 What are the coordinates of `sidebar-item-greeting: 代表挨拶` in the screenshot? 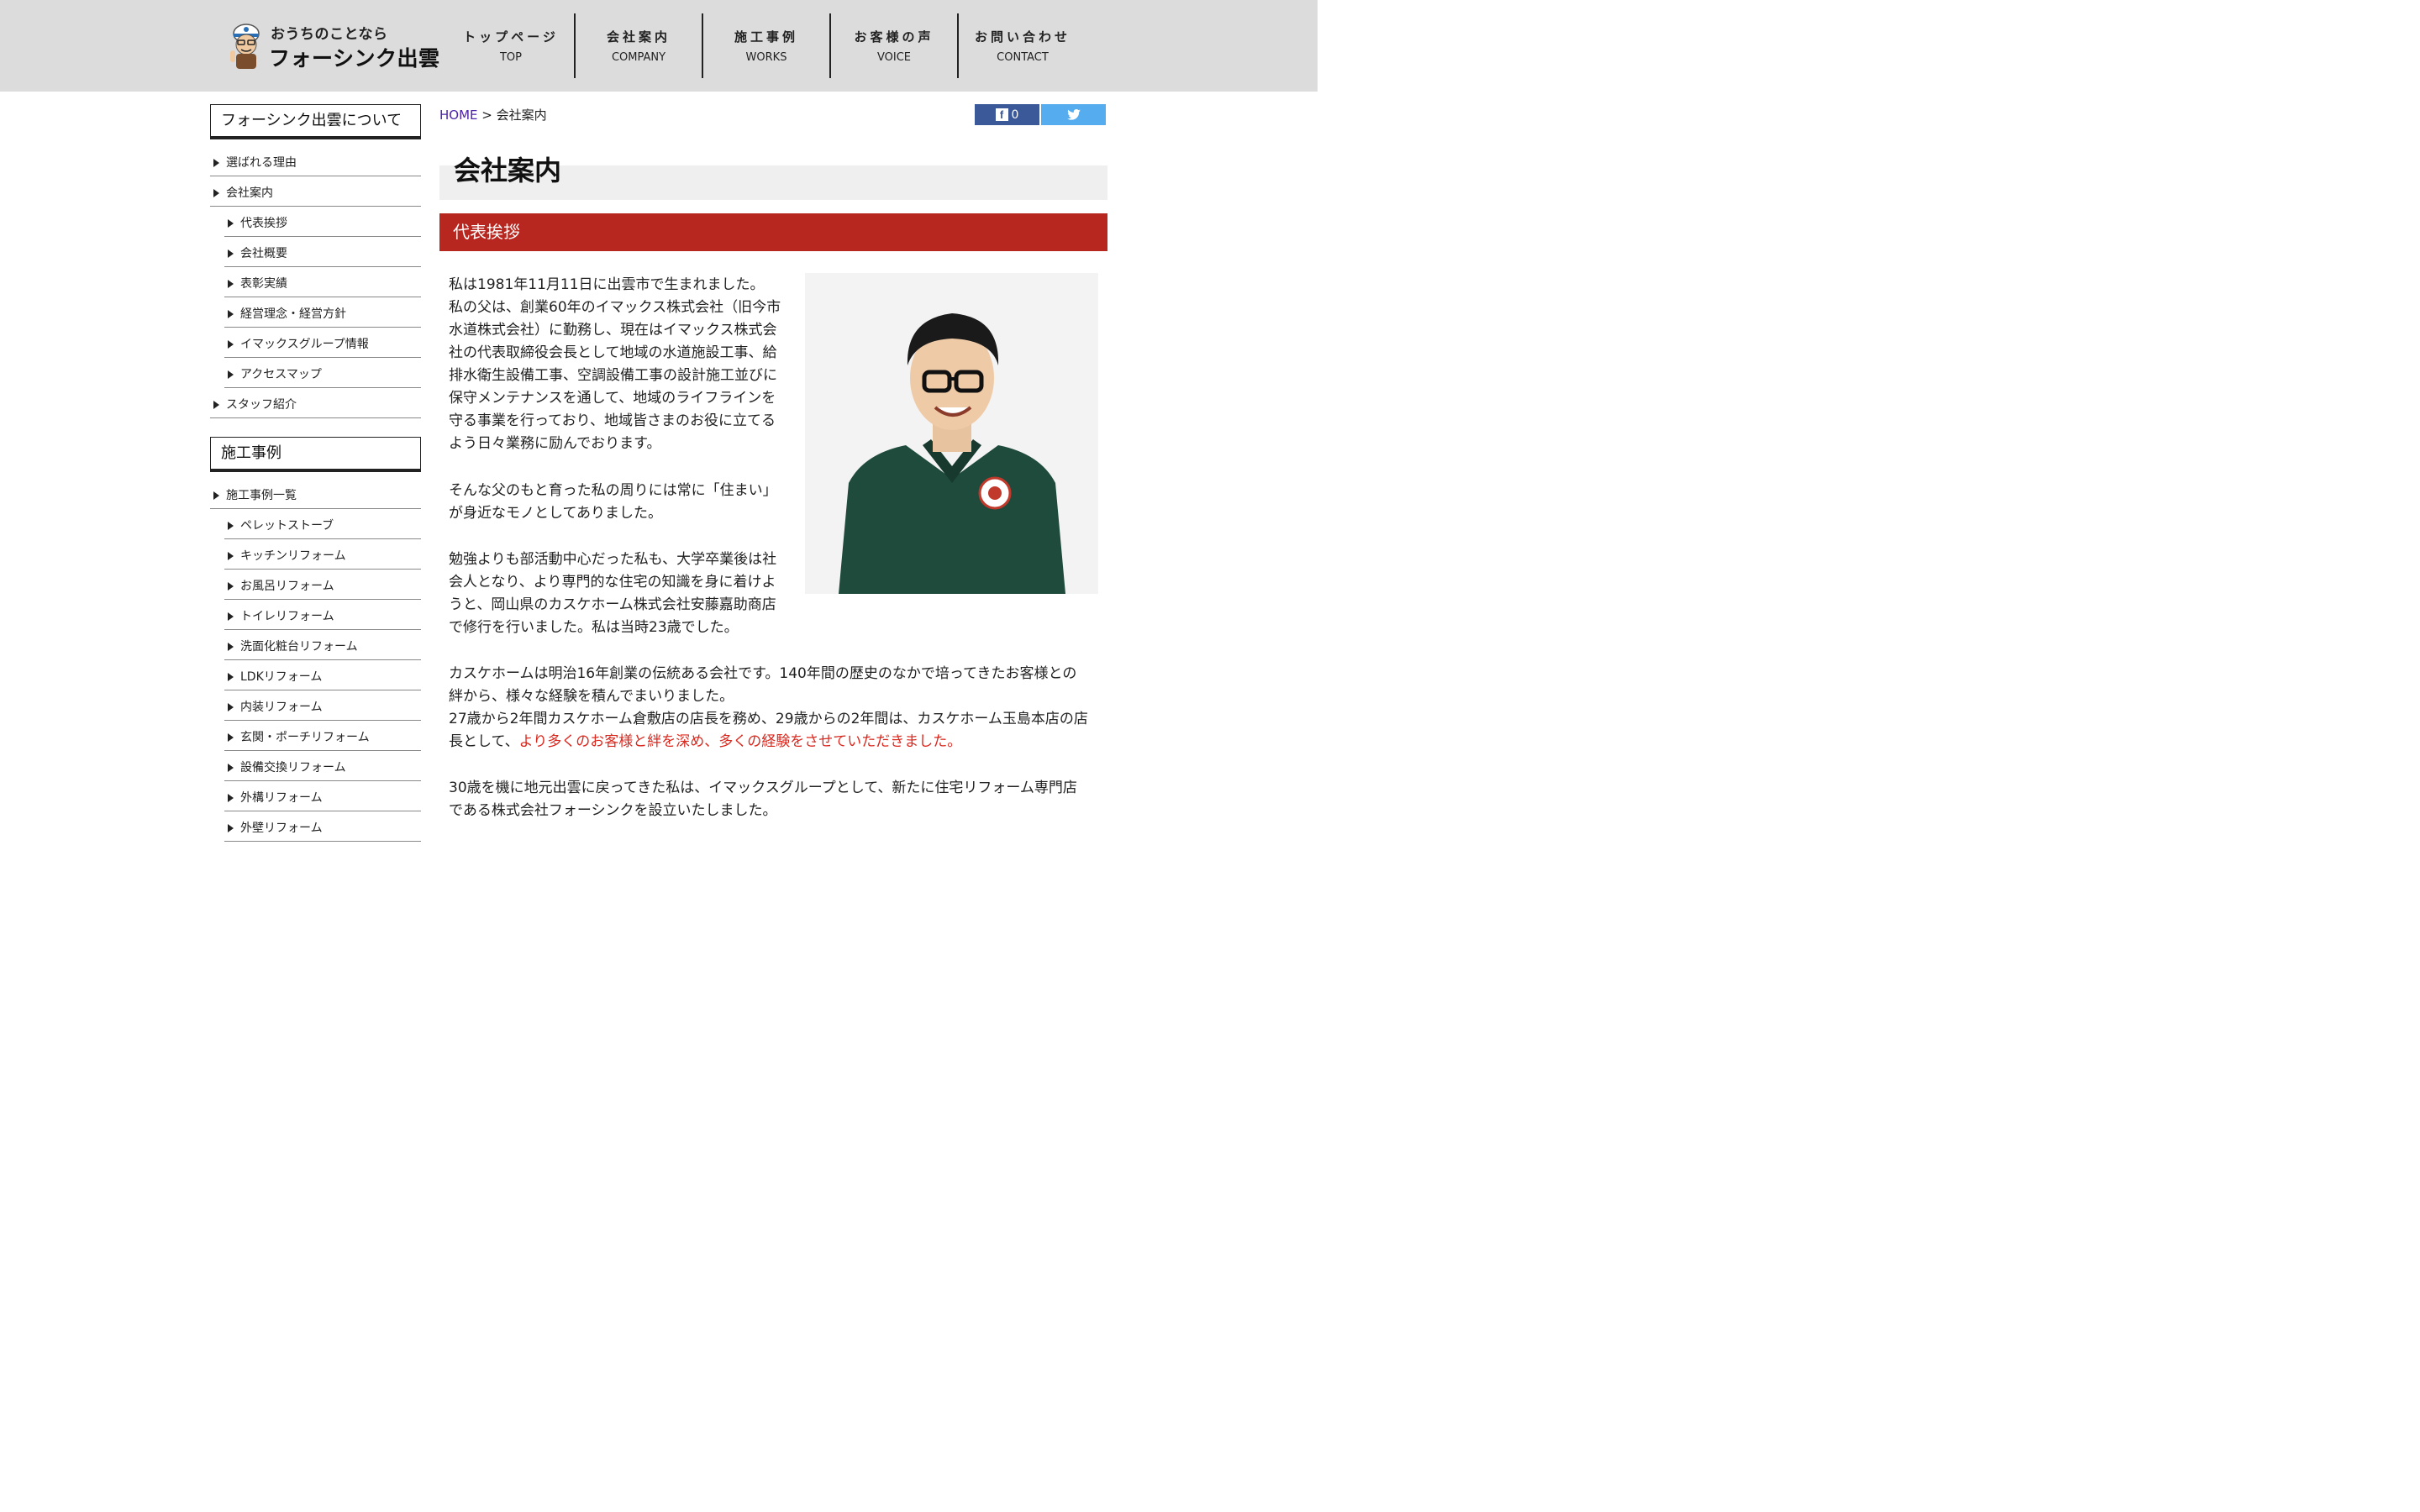 It's located at (322, 222).